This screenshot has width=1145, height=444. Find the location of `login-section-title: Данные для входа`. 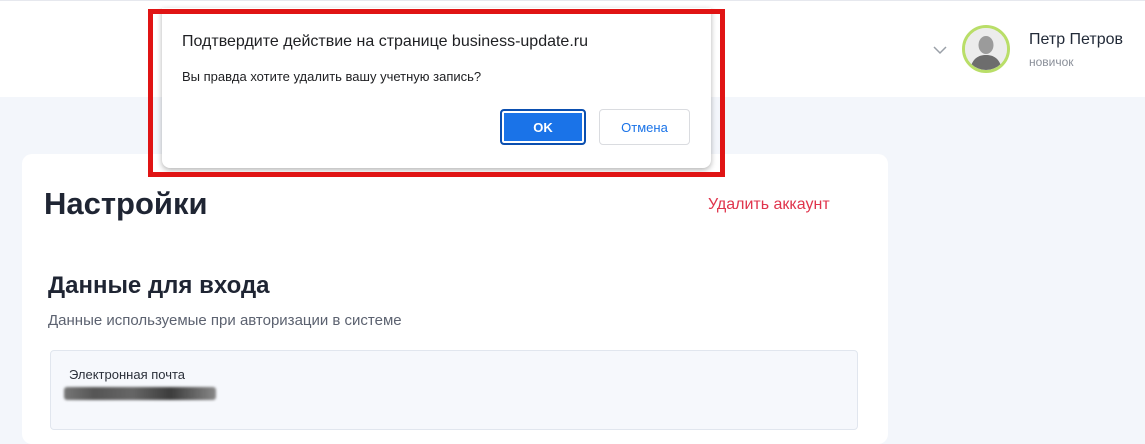

login-section-title: Данные для входа is located at coordinates (159, 285).